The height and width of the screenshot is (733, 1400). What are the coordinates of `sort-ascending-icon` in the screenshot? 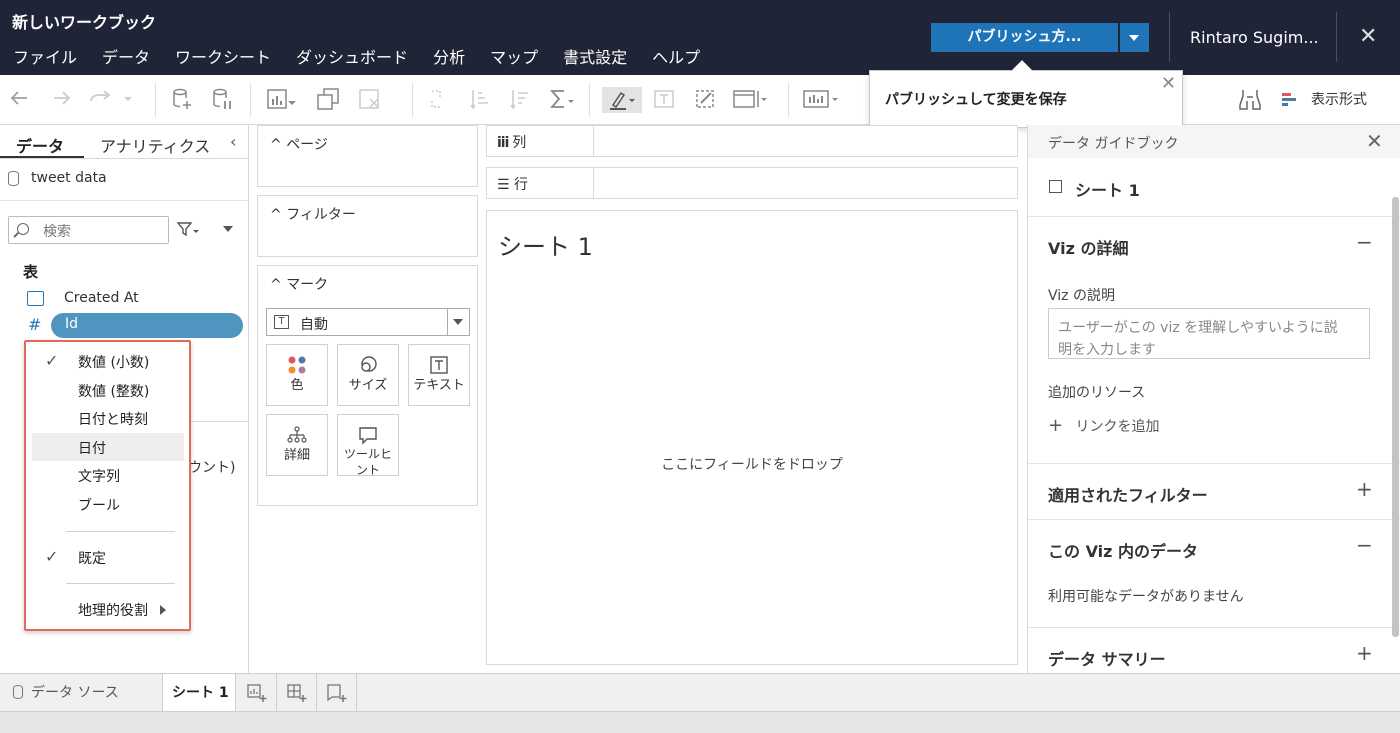 It's located at (480, 100).